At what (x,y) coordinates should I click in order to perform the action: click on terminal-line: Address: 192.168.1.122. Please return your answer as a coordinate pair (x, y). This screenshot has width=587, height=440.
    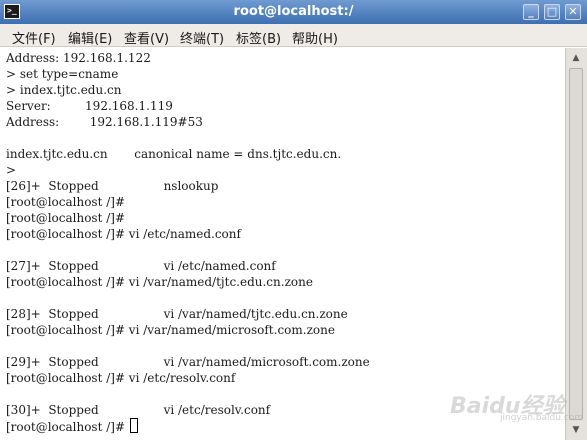
    Looking at the image, I should click on (78, 58).